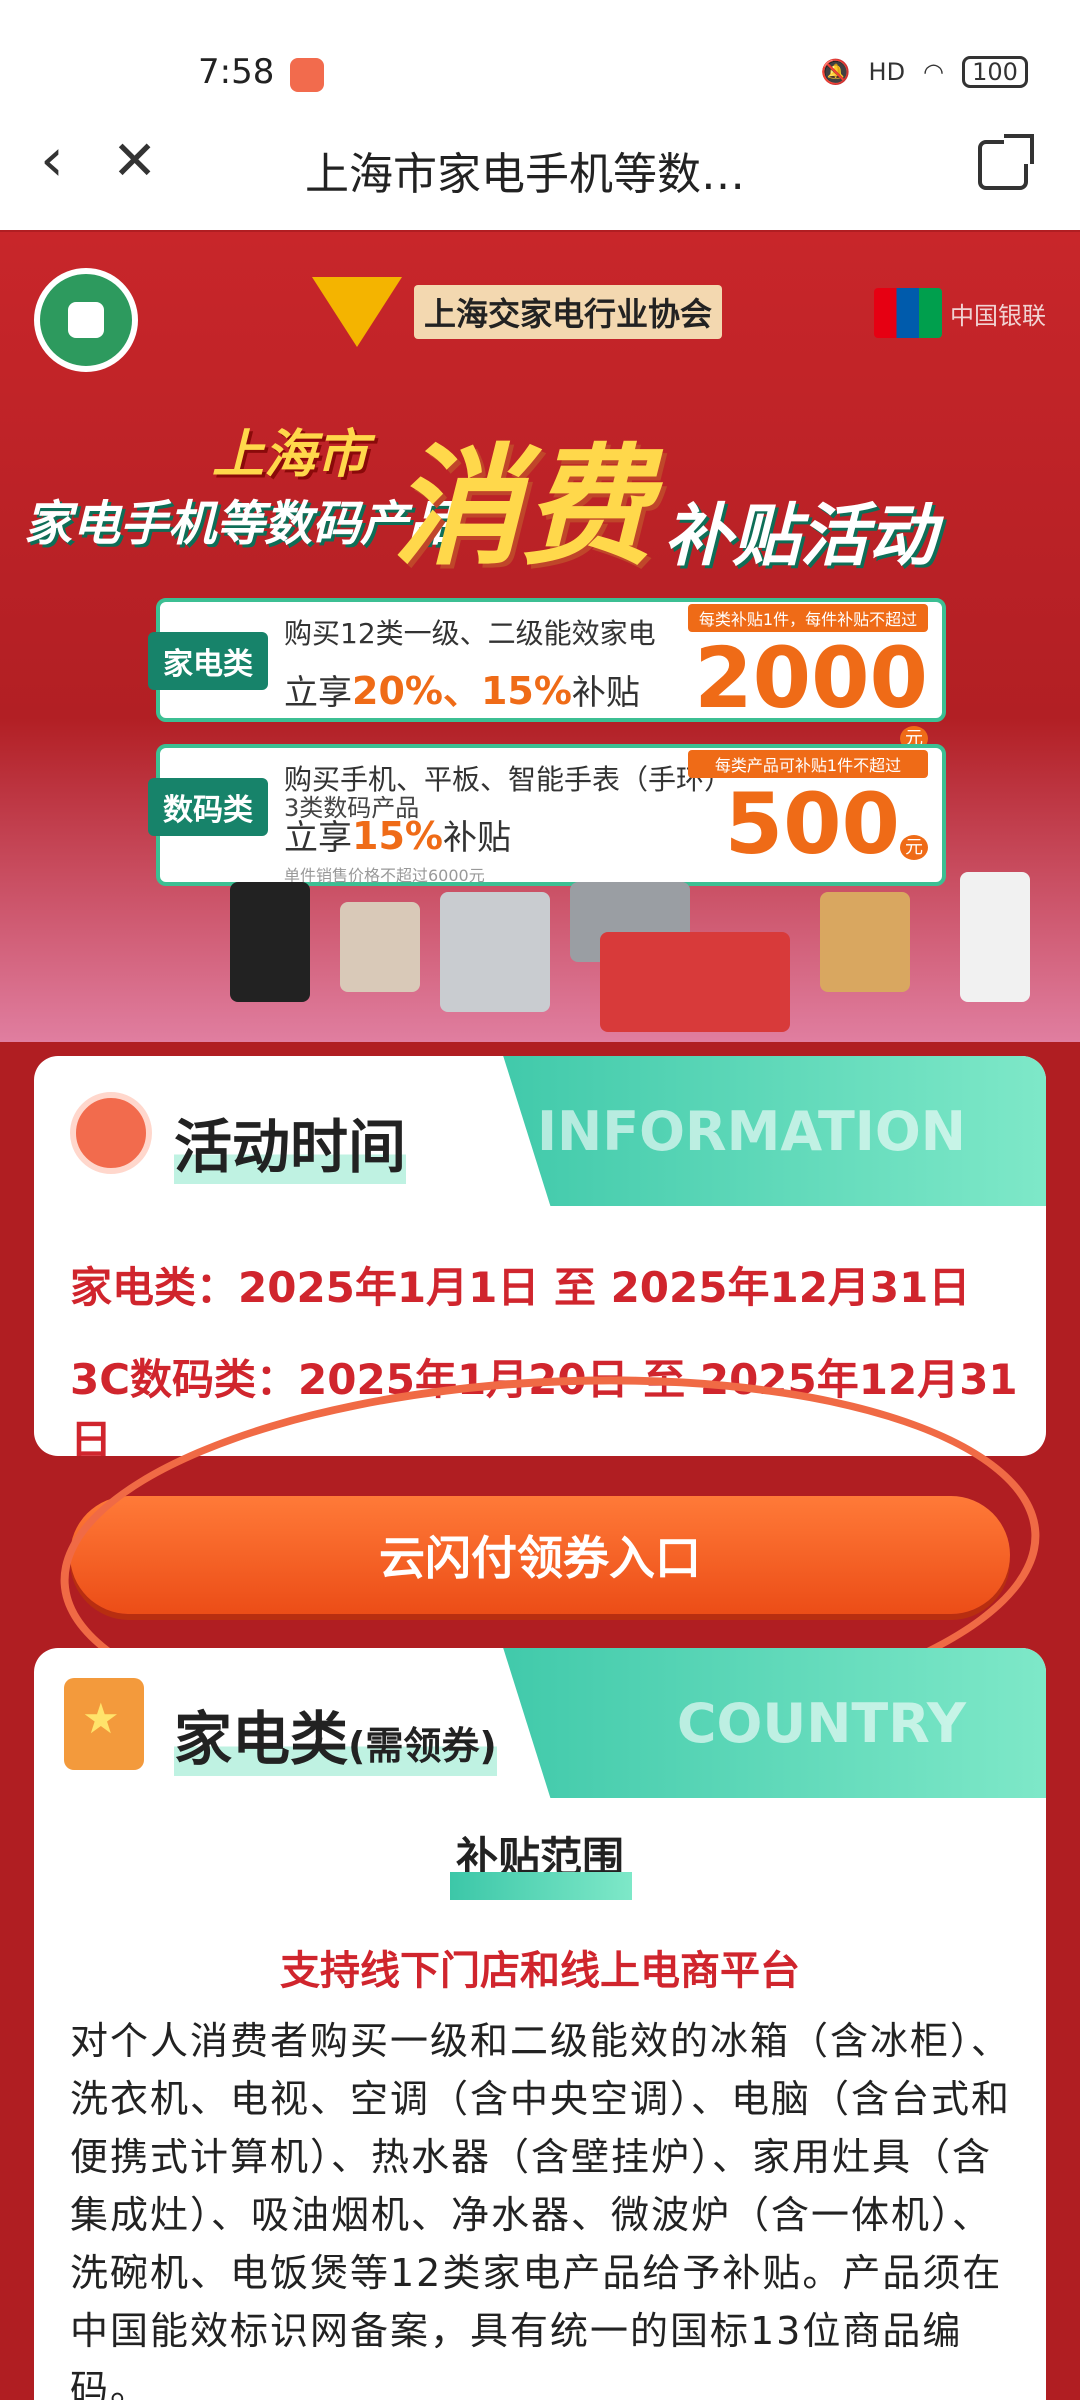  What do you see at coordinates (1006, 162) in the screenshot?
I see `share-icon` at bounding box center [1006, 162].